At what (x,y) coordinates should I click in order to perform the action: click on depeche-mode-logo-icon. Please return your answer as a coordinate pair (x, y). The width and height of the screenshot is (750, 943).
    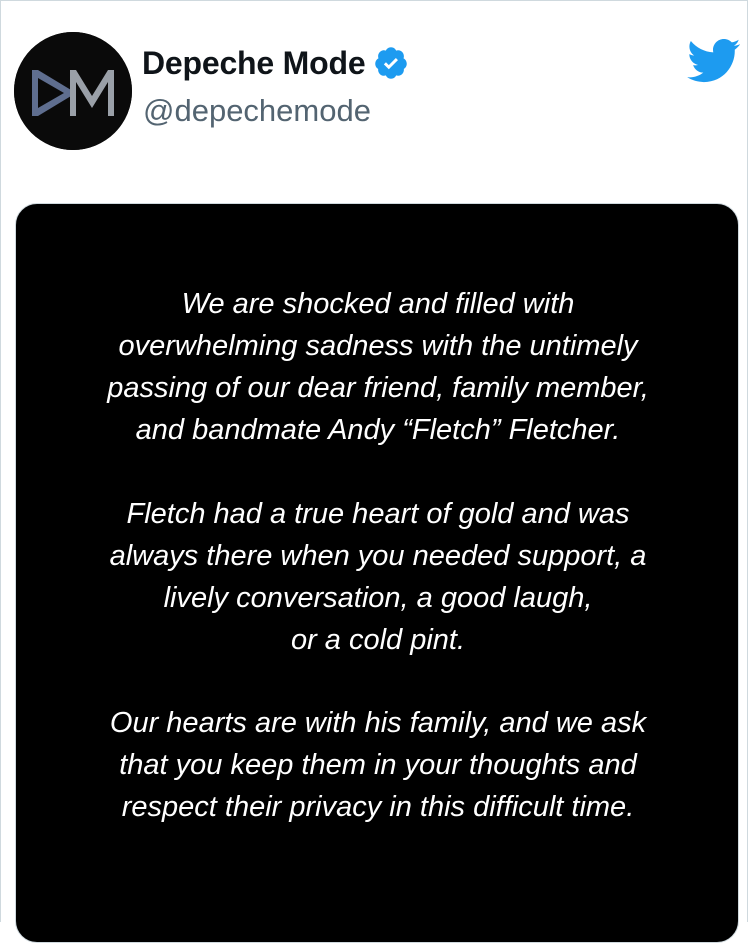
    Looking at the image, I should click on (73, 91).